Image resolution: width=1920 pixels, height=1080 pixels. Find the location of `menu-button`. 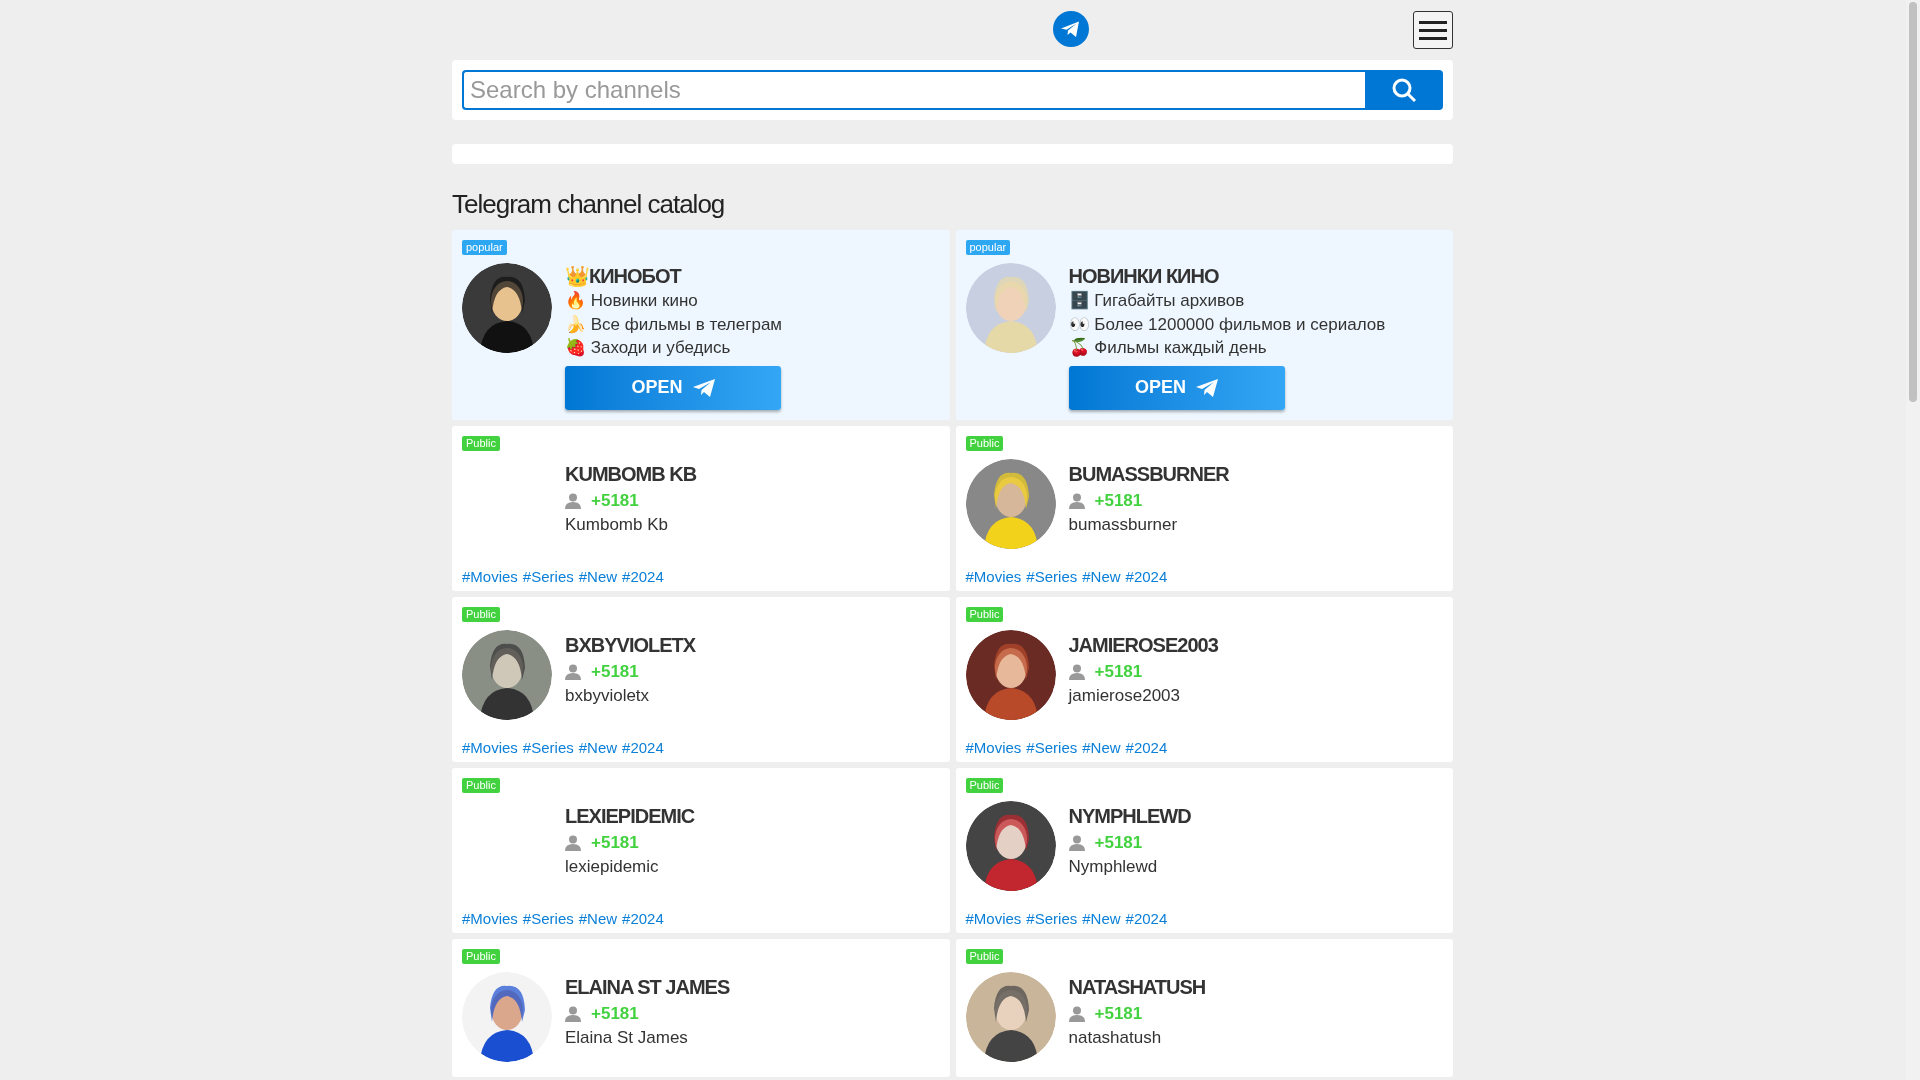

menu-button is located at coordinates (1433, 30).